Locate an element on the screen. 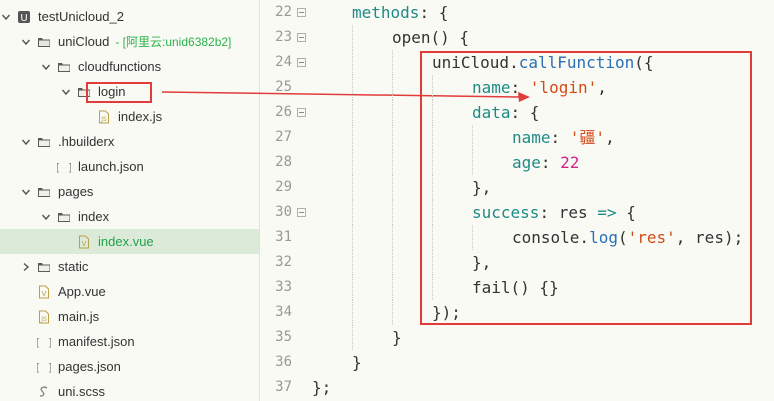  tree-item-pages-json: [ ] pages.json is located at coordinates (129, 366).